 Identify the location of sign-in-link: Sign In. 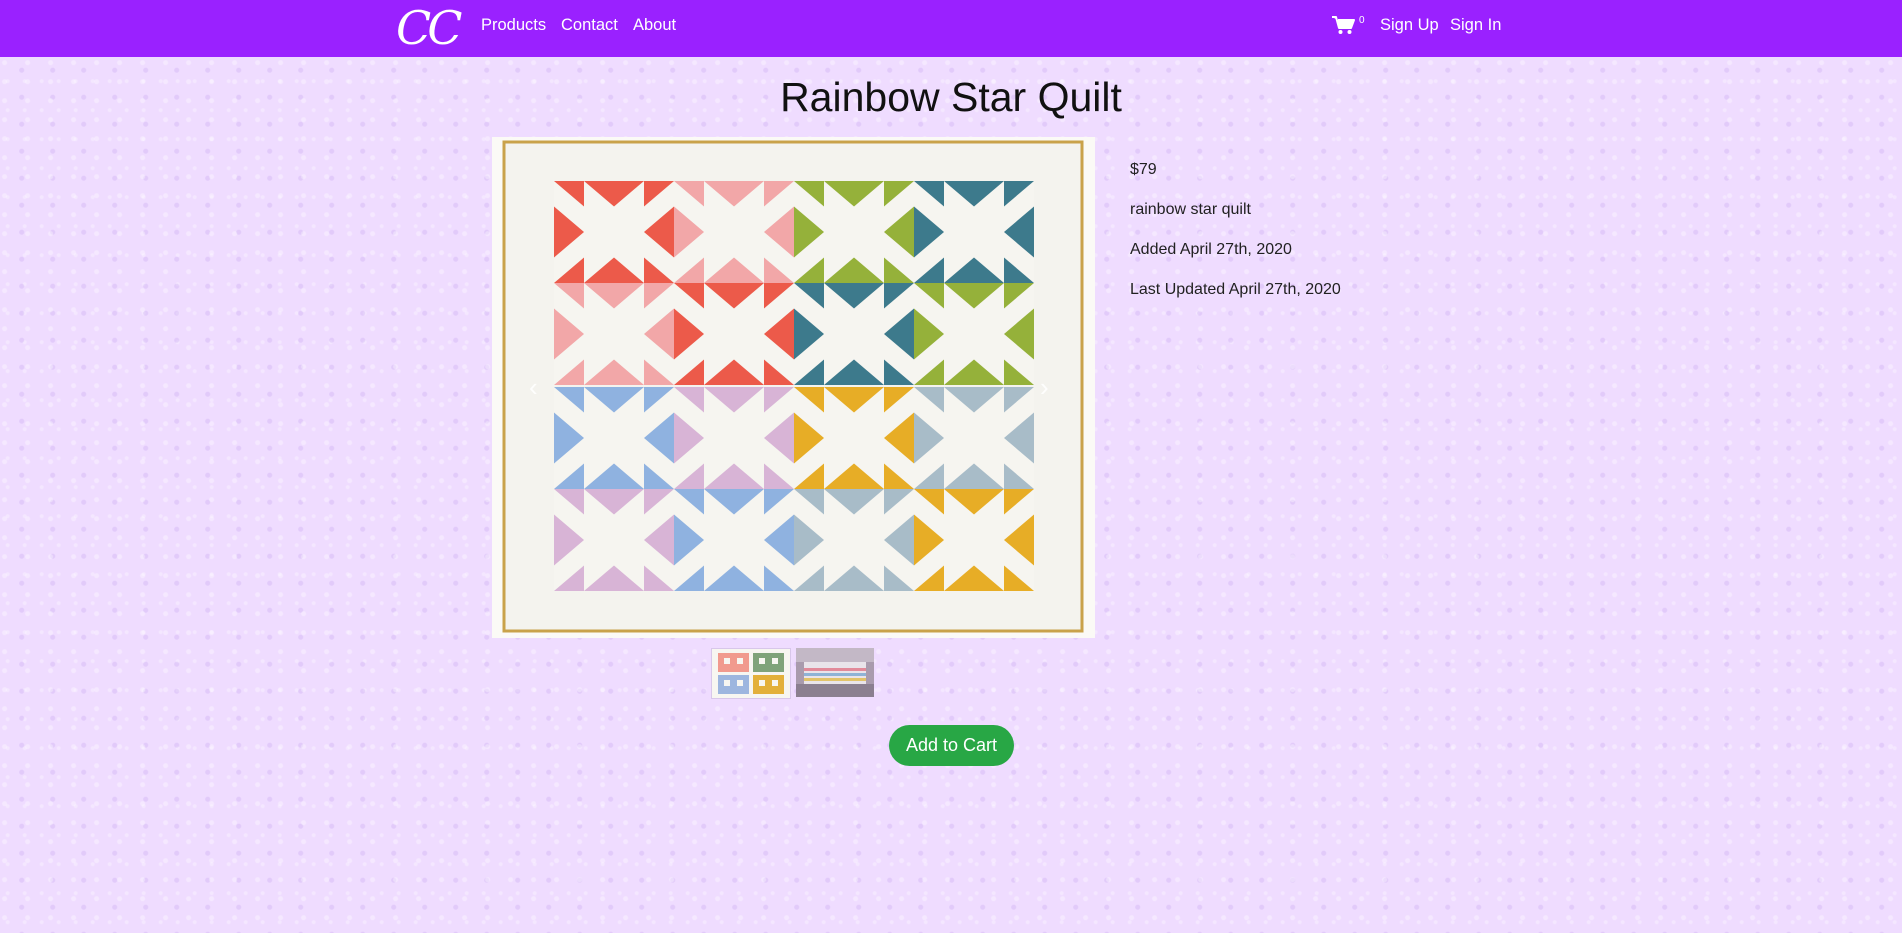
(1475, 25).